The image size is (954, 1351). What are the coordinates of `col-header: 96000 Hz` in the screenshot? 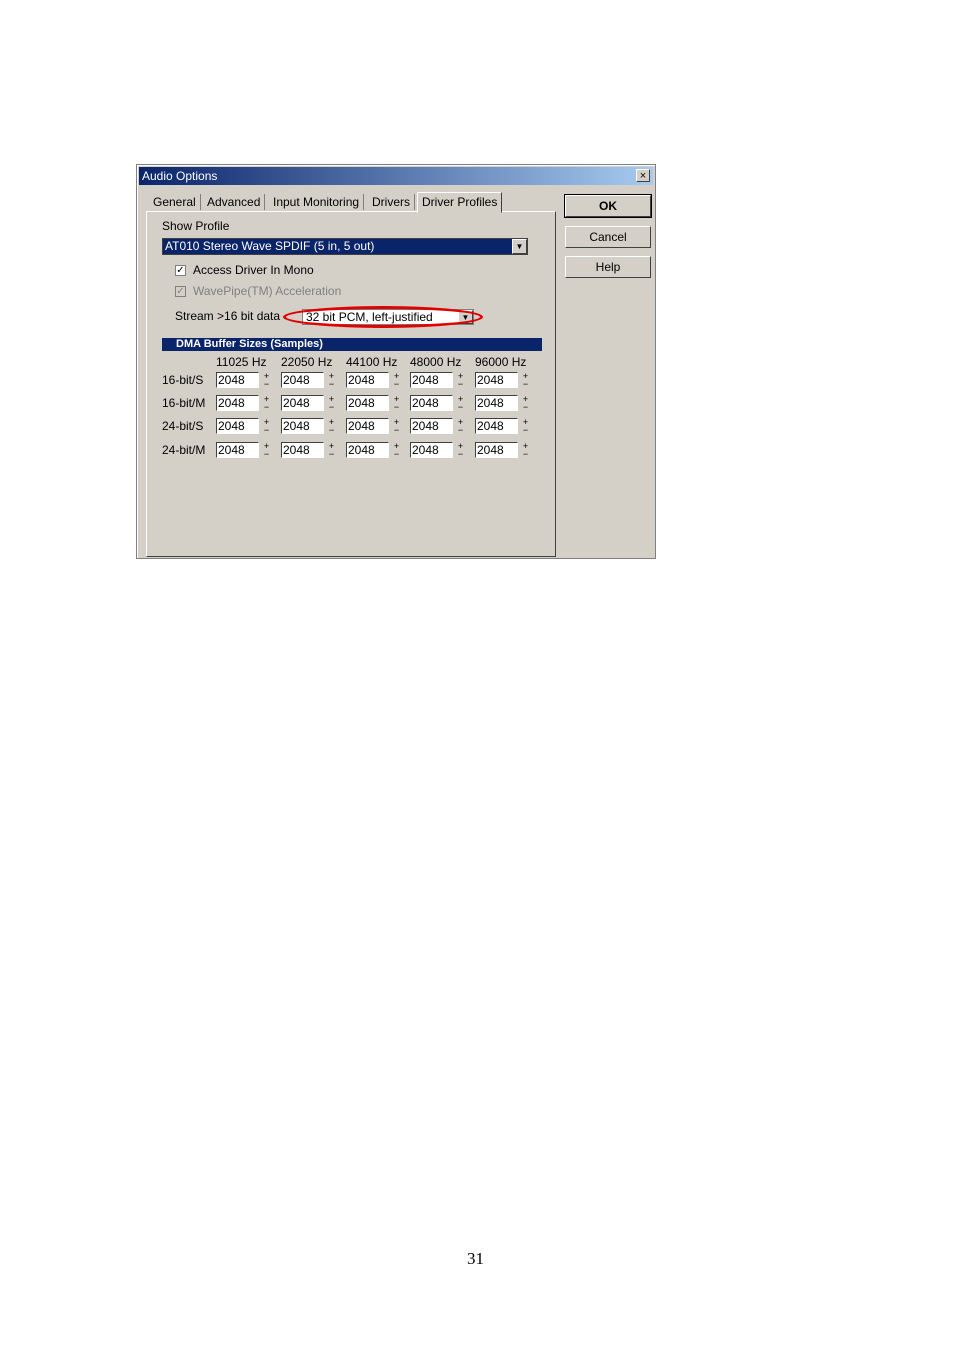 It's located at (501, 362).